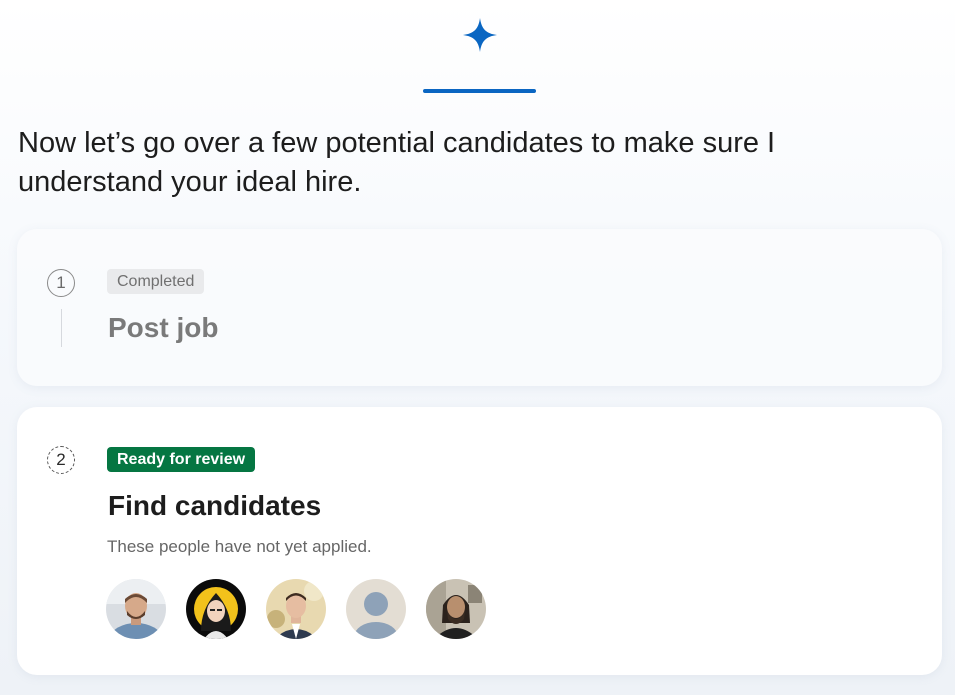 Image resolution: width=955 pixels, height=695 pixels. What do you see at coordinates (376, 609) in the screenshot?
I see `default-avatar-icon` at bounding box center [376, 609].